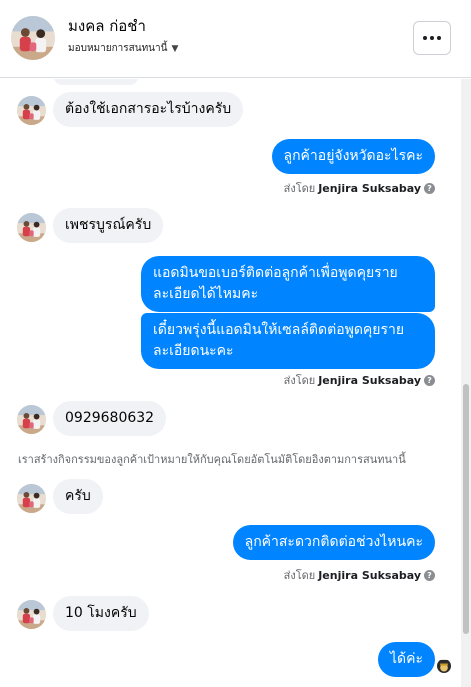  I want to click on message-outgoing: ลูกค้าสะดวกติดต่อช่วงไหนคะ, so click(333, 542).